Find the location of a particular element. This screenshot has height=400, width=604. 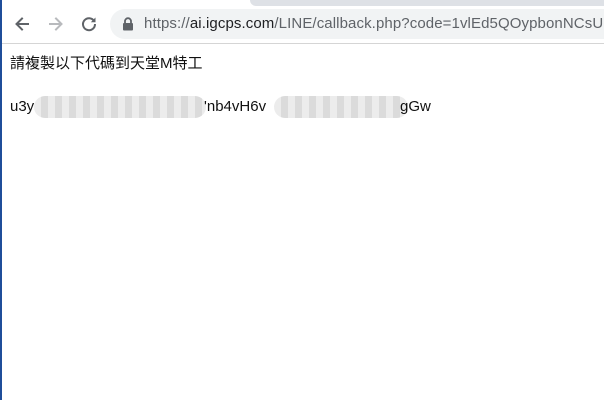

auth-code: u3y 'nb4vH6v gGw is located at coordinates (307, 107).